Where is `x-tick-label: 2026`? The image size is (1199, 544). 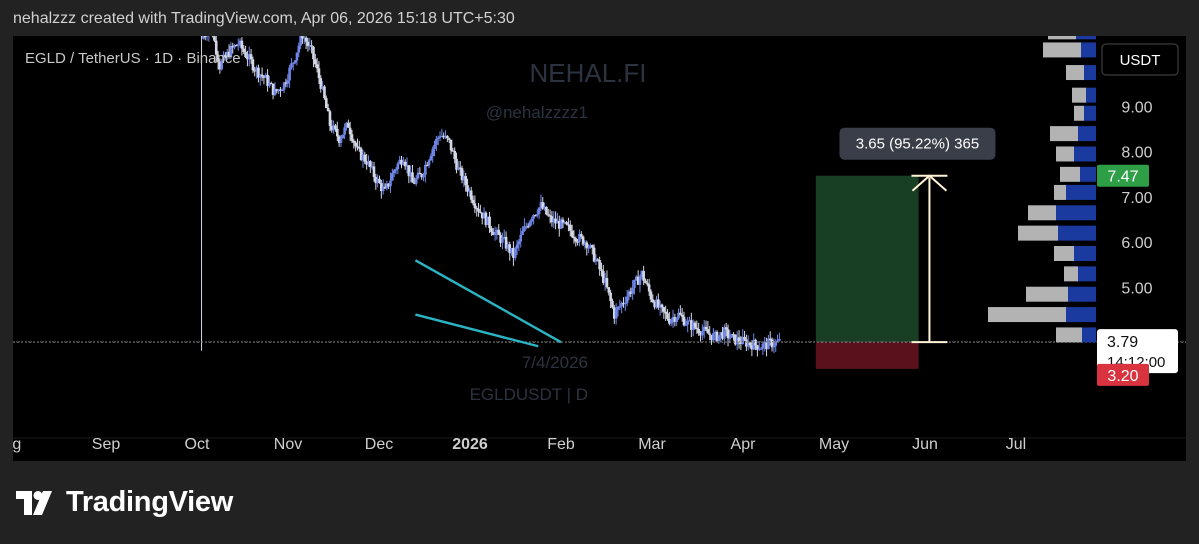 x-tick-label: 2026 is located at coordinates (470, 444).